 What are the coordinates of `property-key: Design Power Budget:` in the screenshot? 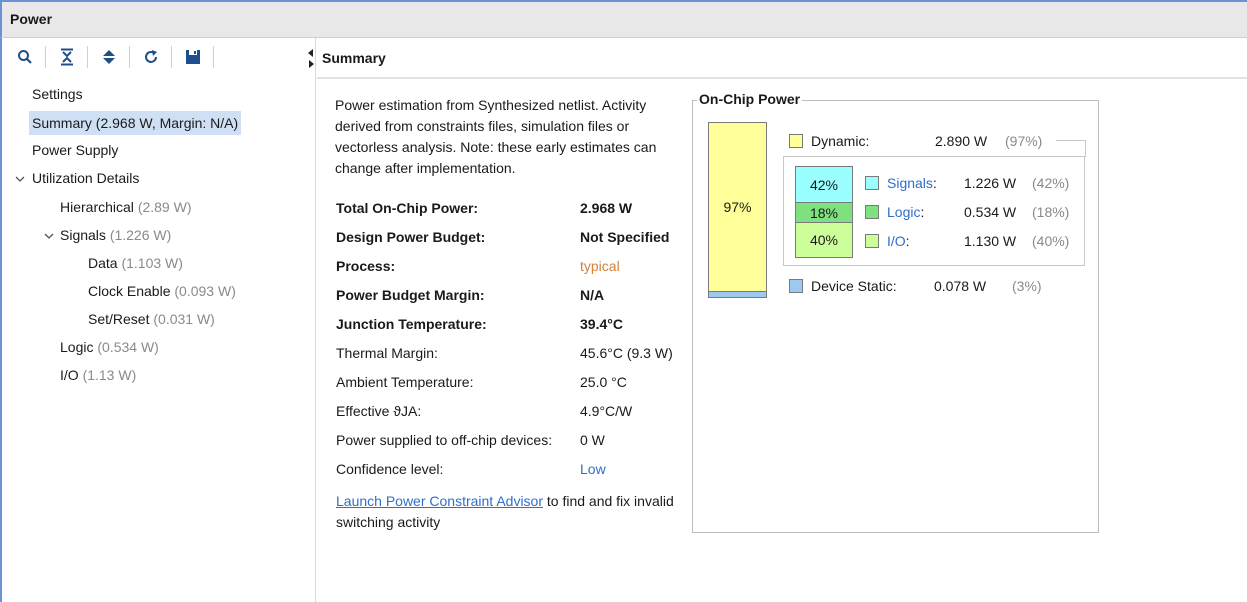 It's located at (411, 237).